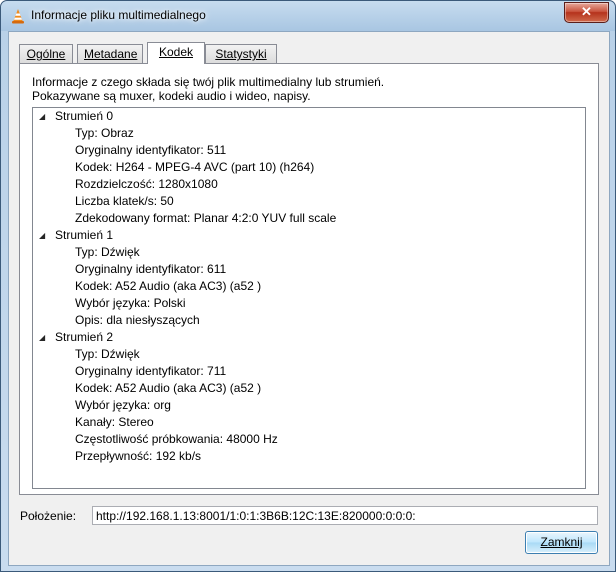  What do you see at coordinates (48, 516) in the screenshot?
I see `location-label: Położenie:` at bounding box center [48, 516].